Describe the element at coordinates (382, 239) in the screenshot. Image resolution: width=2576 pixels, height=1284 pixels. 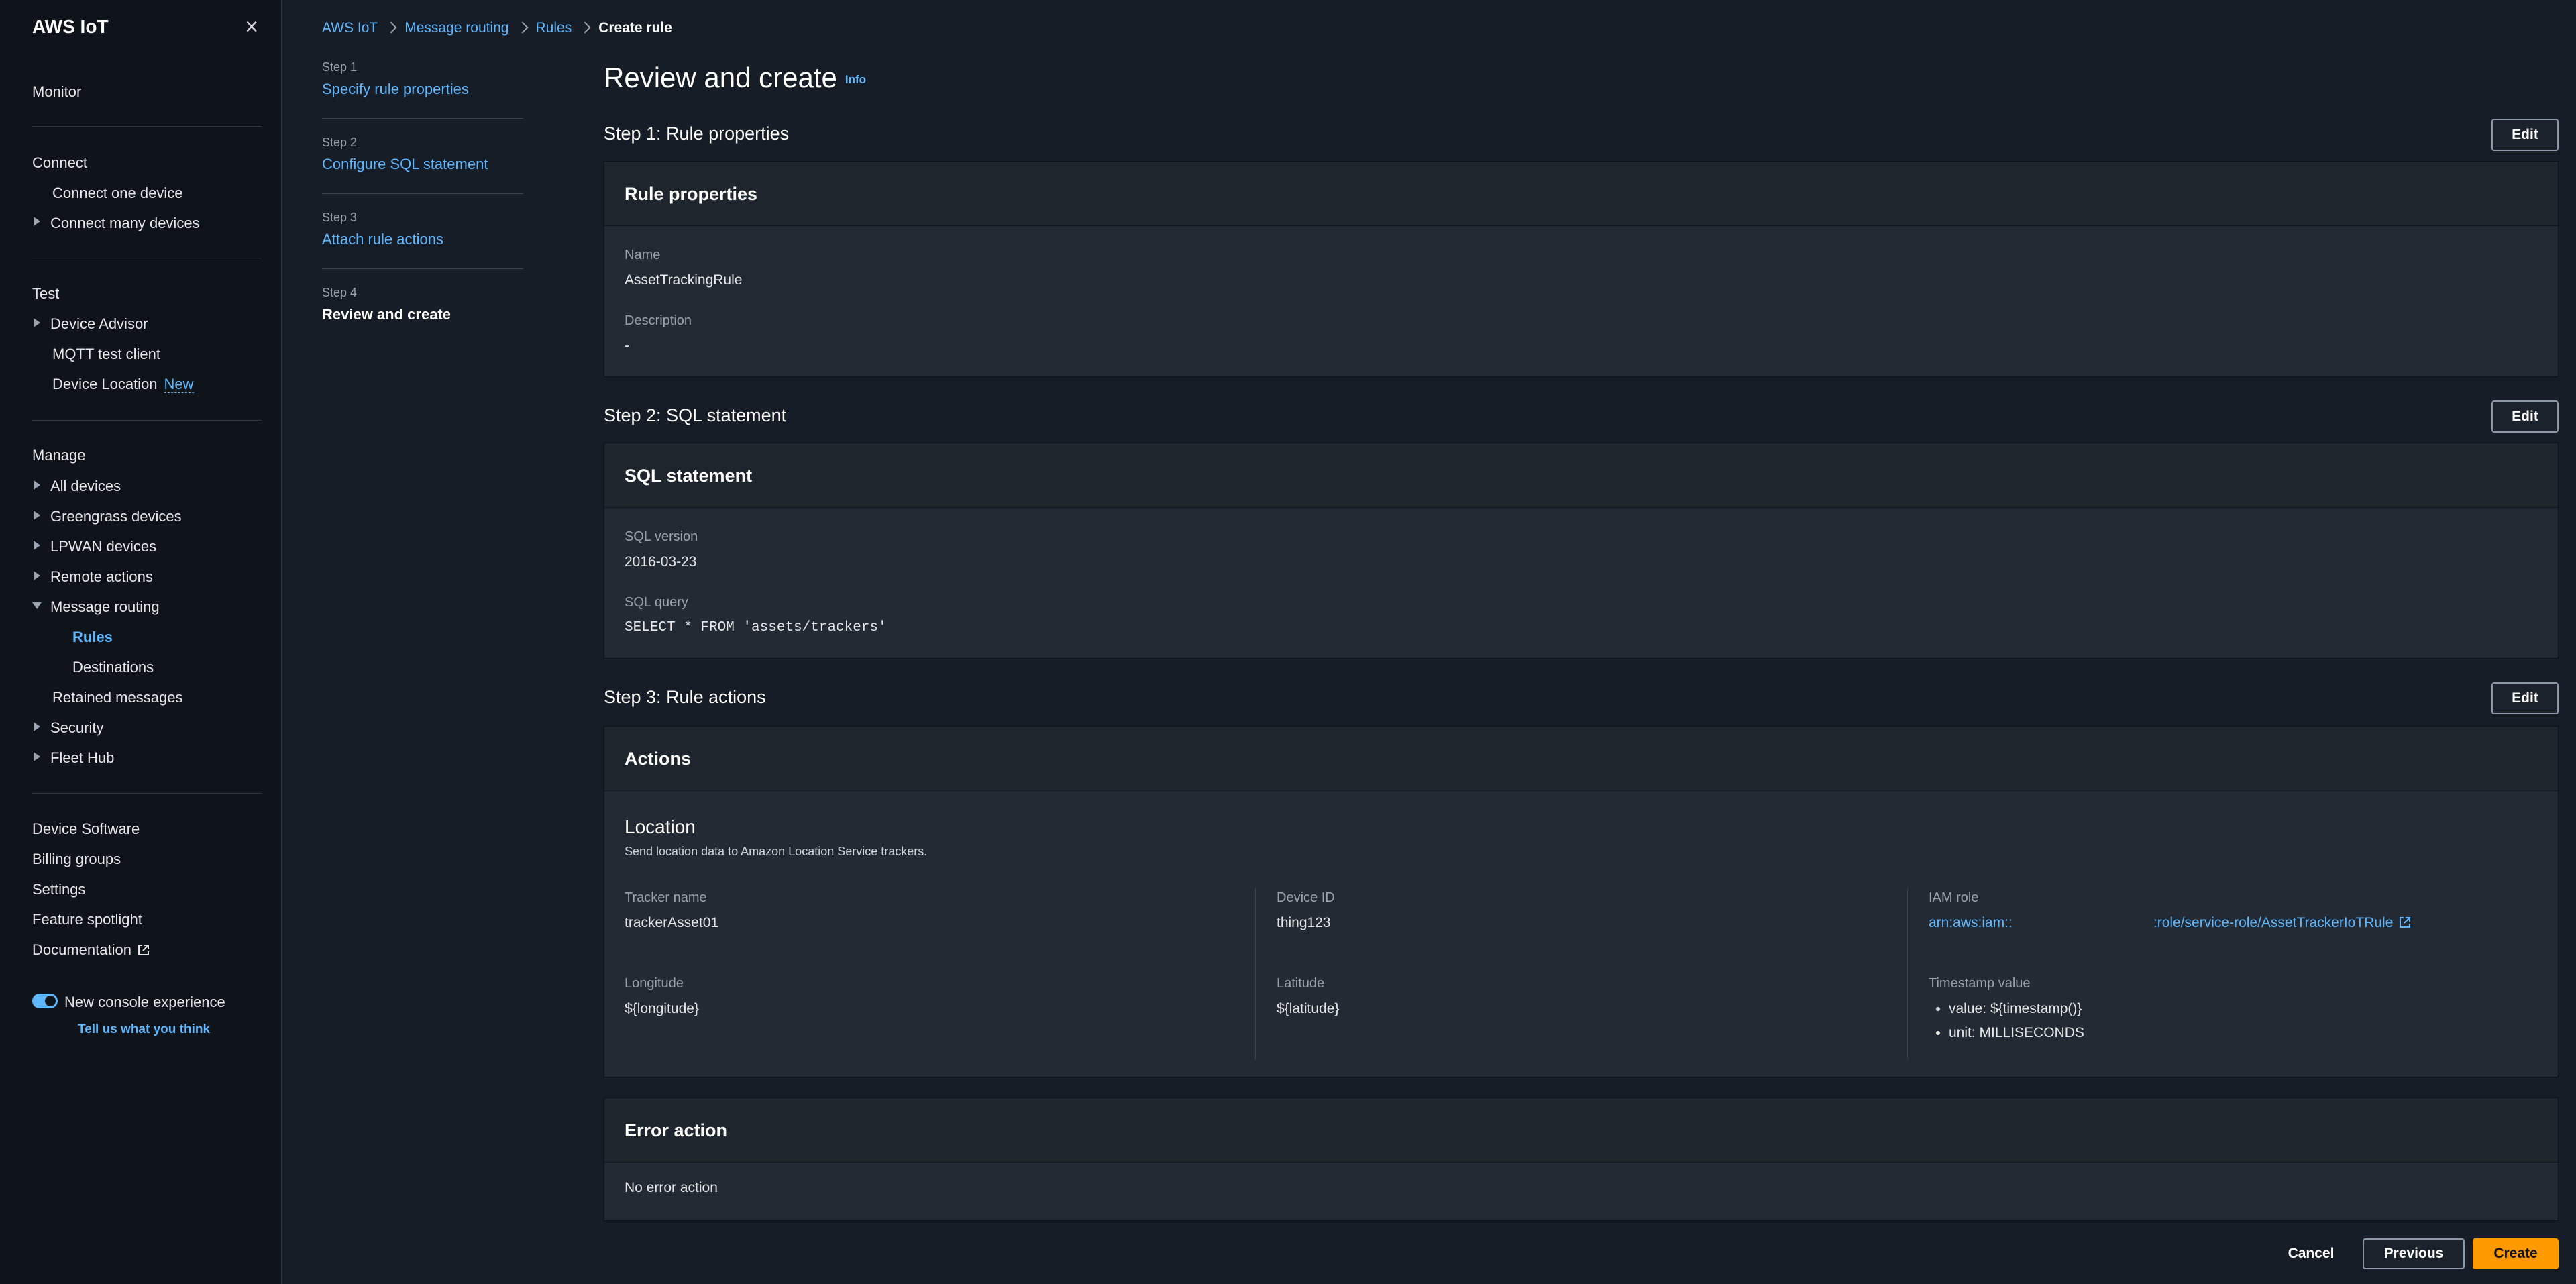
I see `step-link-attach-actions: Attach rule actions` at that location.